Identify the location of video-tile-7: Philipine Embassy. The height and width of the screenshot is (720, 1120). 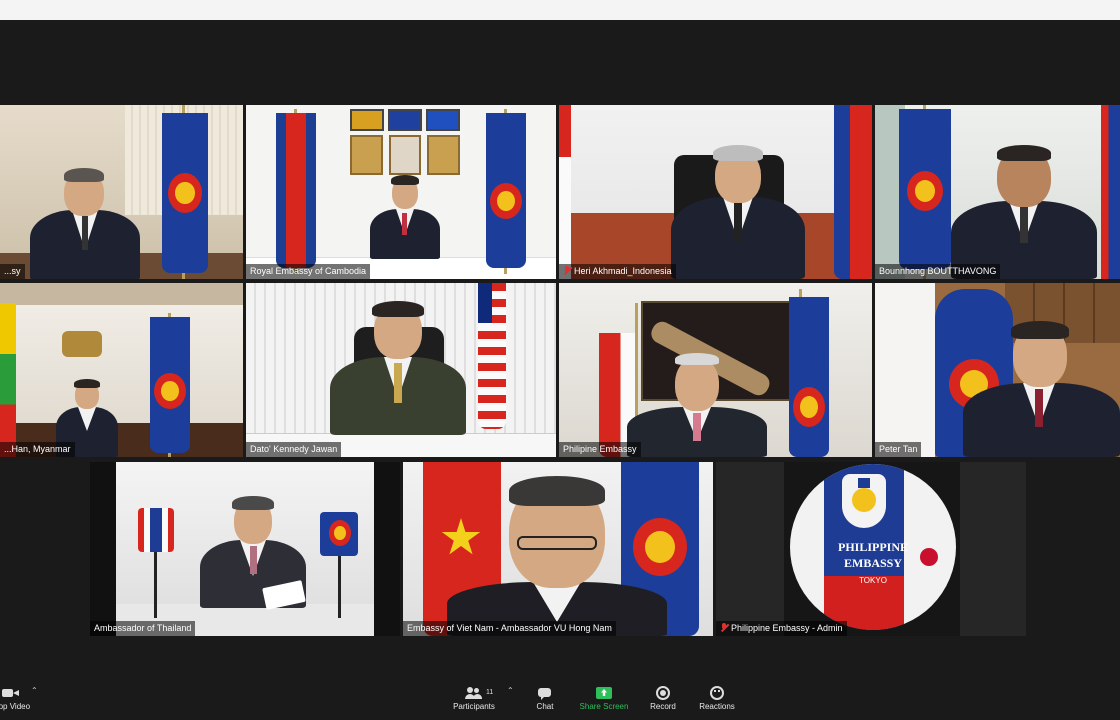
(715, 370).